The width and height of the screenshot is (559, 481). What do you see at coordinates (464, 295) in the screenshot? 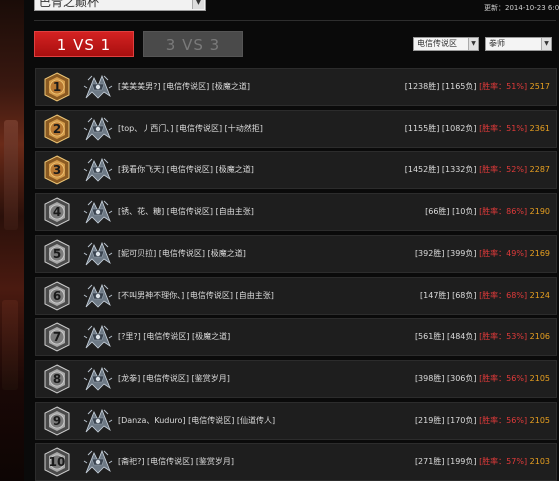
I see `losses-count: [68负]` at bounding box center [464, 295].